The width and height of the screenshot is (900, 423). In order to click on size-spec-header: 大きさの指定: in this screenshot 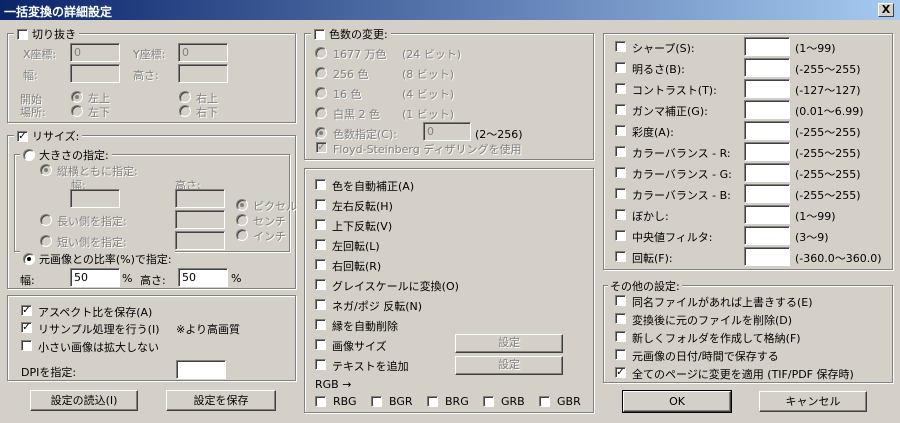, I will do `click(66, 155)`.